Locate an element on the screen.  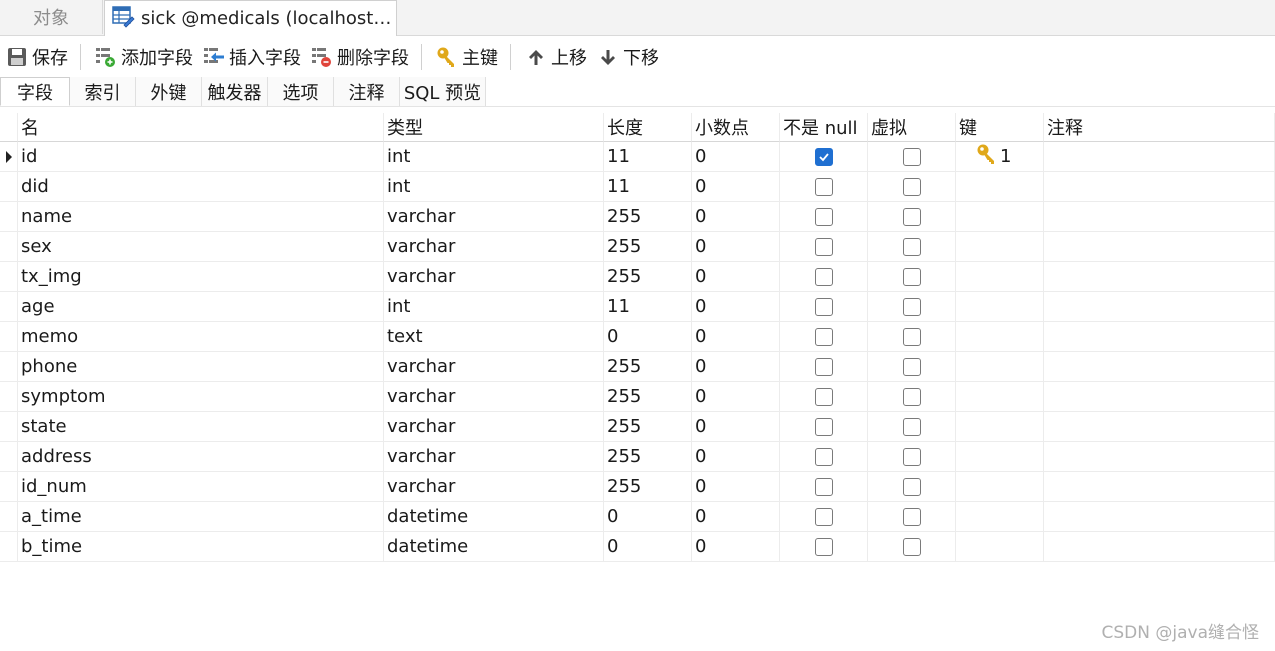
column-header-type: 类型 is located at coordinates (494, 127).